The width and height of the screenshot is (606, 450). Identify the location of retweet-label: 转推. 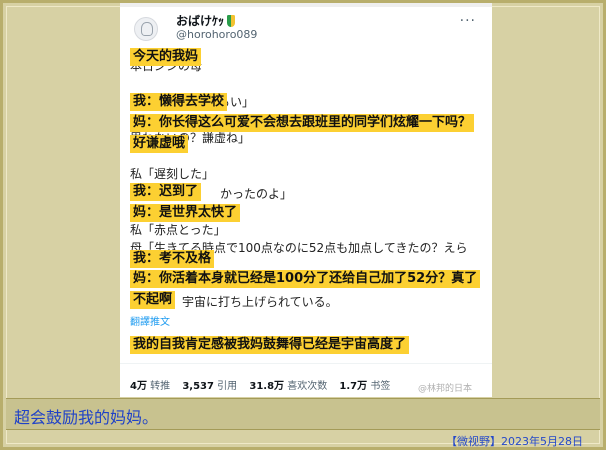
(160, 386).